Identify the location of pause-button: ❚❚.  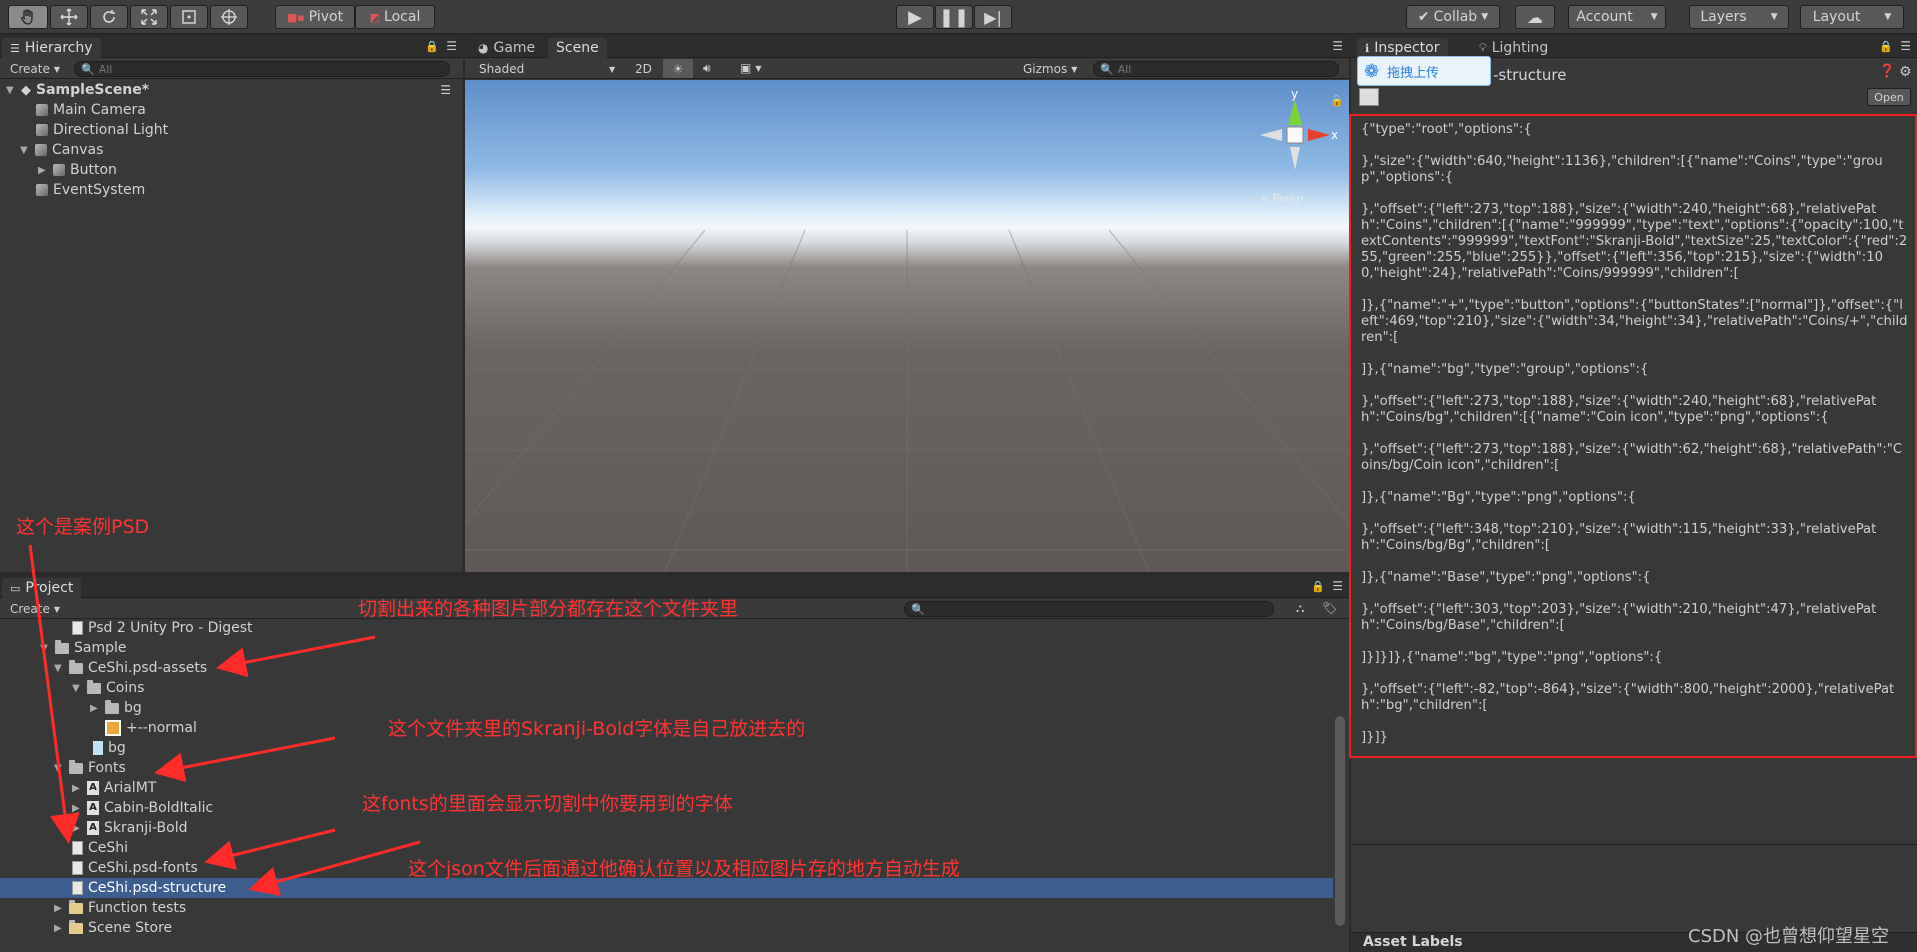
(954, 17).